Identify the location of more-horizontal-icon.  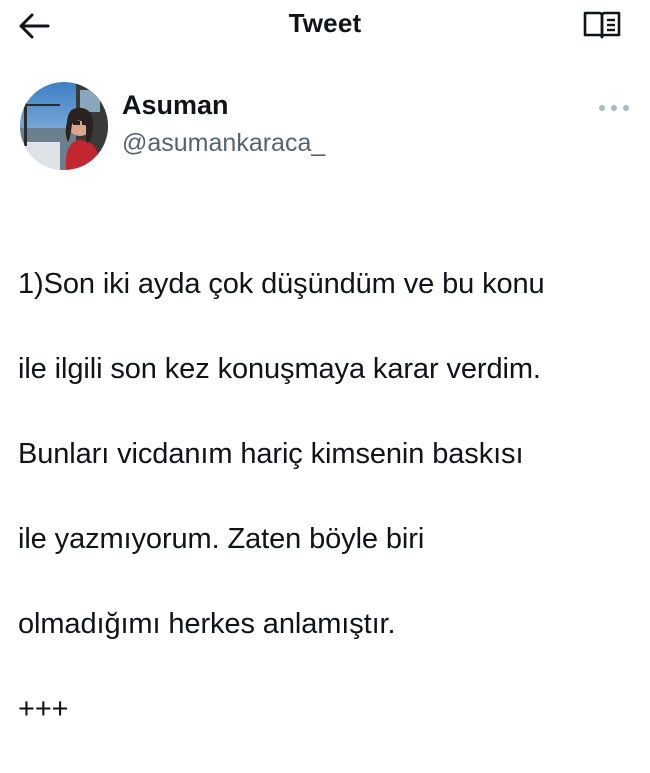
(614, 108).